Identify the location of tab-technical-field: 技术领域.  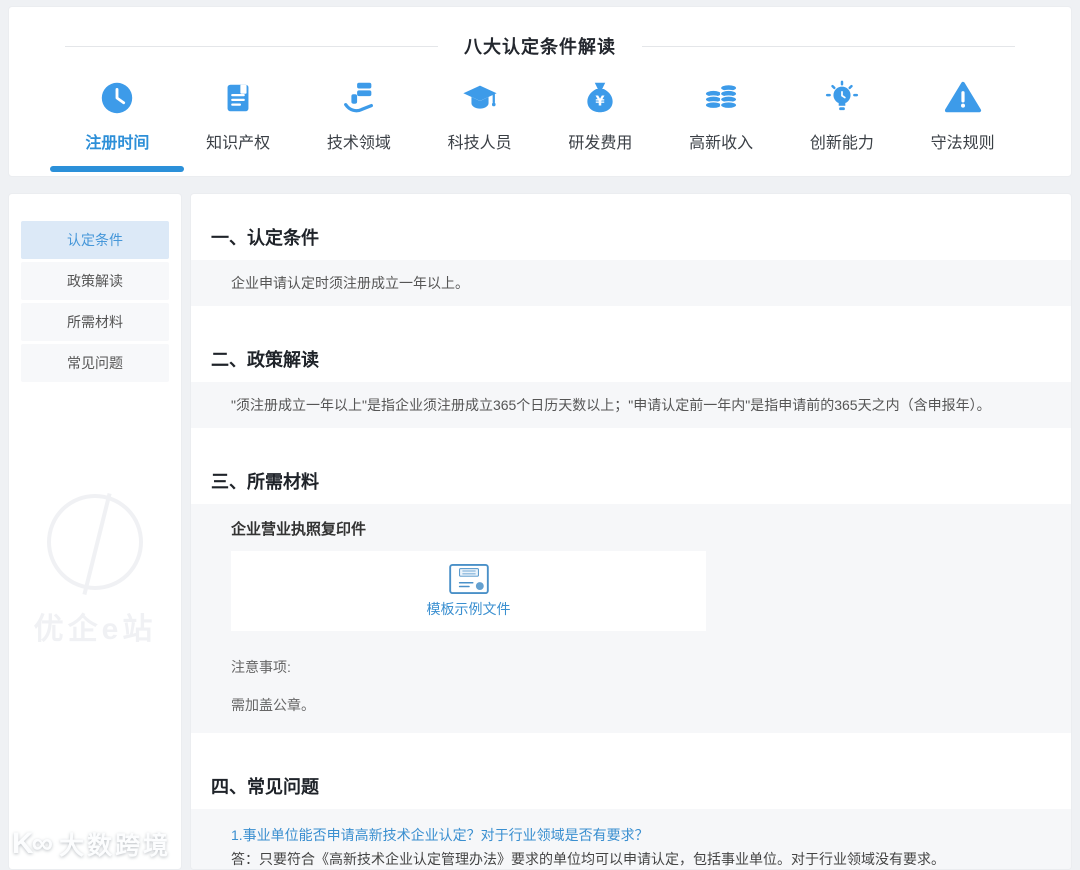
(359, 116).